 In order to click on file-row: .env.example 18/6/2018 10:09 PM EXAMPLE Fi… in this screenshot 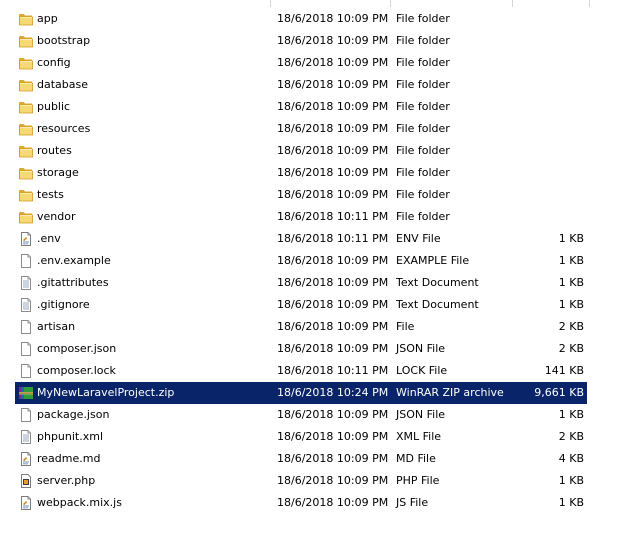, I will do `click(315, 261)`.